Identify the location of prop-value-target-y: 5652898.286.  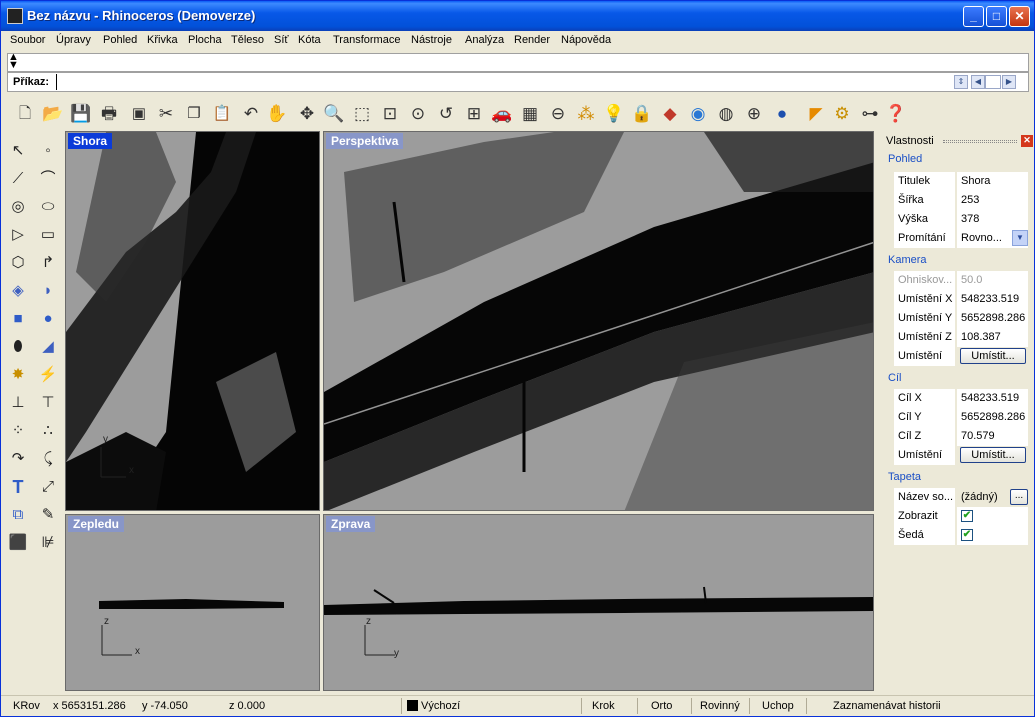
(992, 417).